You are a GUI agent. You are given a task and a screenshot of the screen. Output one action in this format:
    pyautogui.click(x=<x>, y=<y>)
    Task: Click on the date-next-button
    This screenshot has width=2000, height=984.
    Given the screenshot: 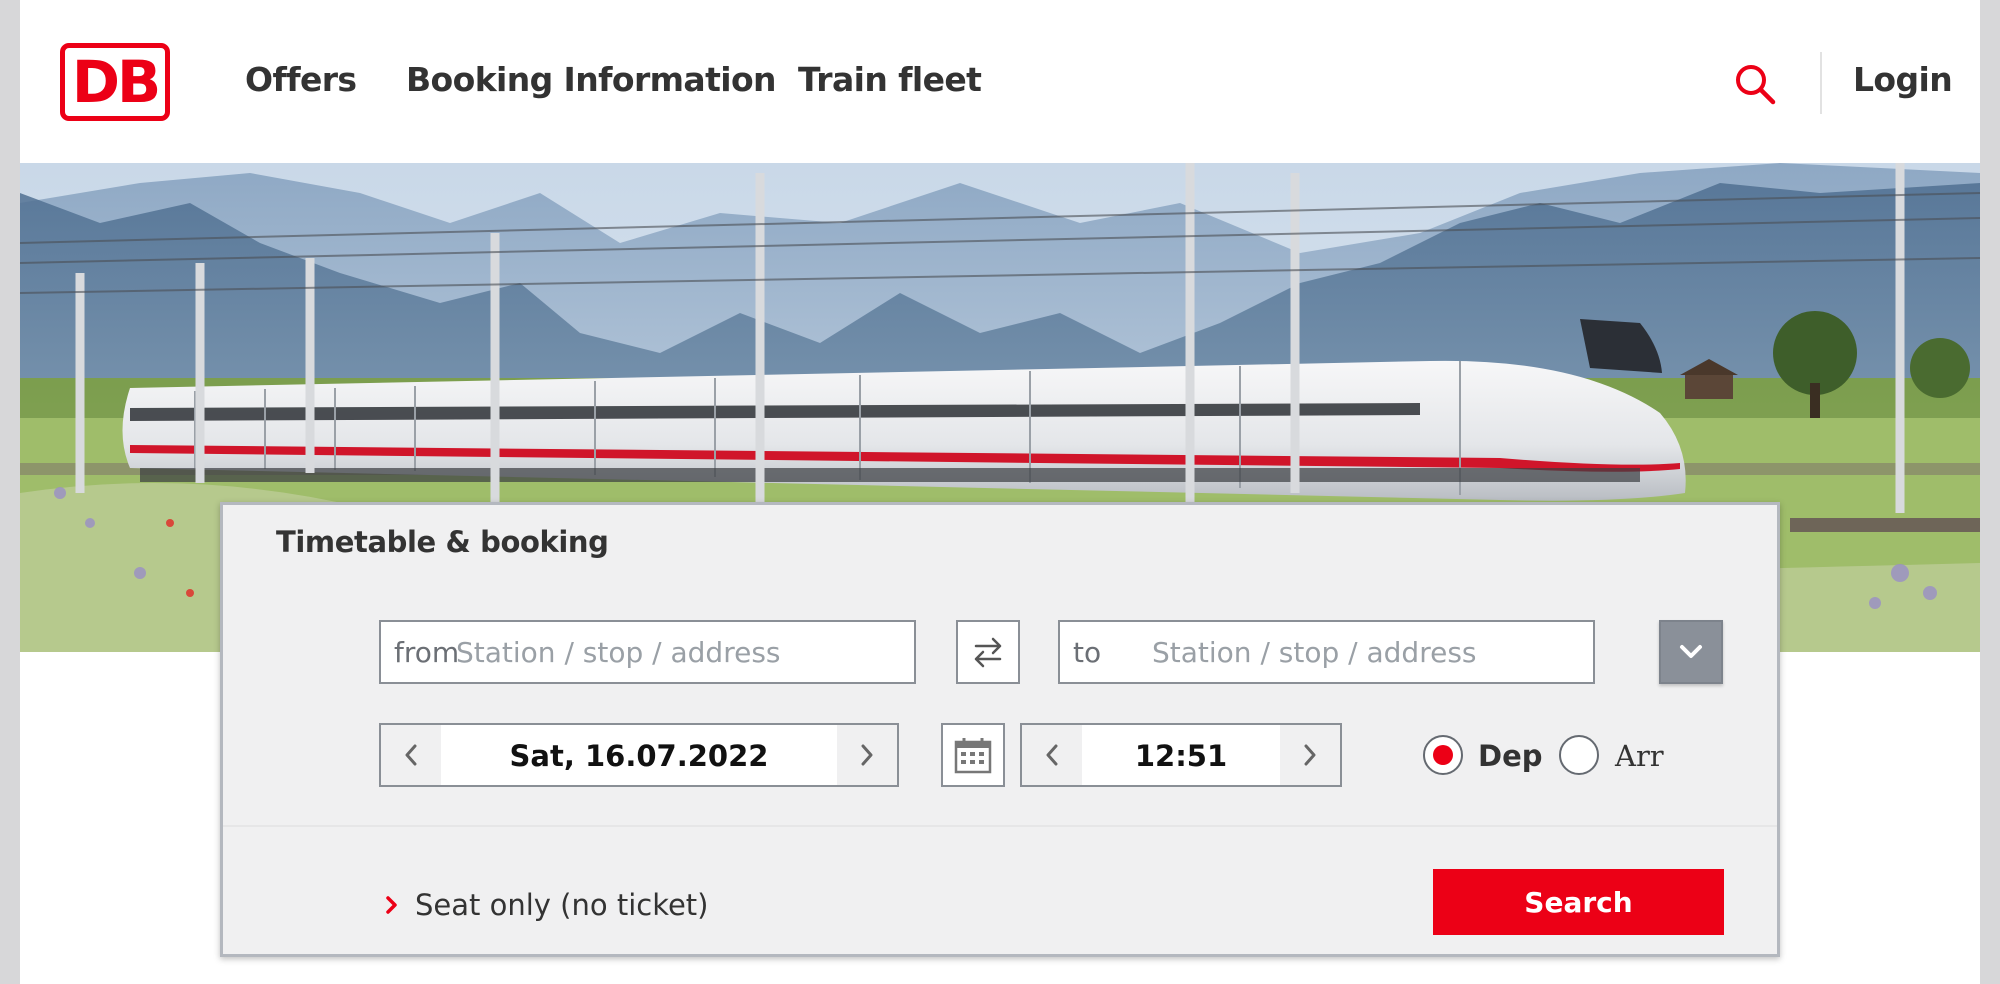 What is the action you would take?
    pyautogui.click(x=867, y=755)
    